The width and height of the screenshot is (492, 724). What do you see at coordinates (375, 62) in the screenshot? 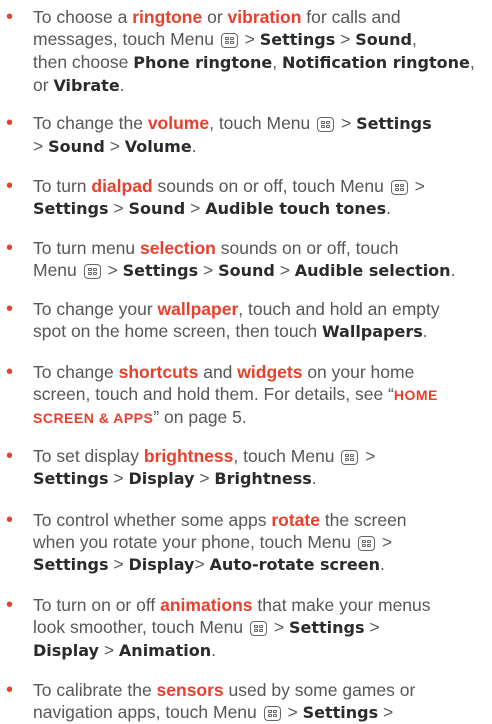
I see `bold-term: Notification ringtone` at bounding box center [375, 62].